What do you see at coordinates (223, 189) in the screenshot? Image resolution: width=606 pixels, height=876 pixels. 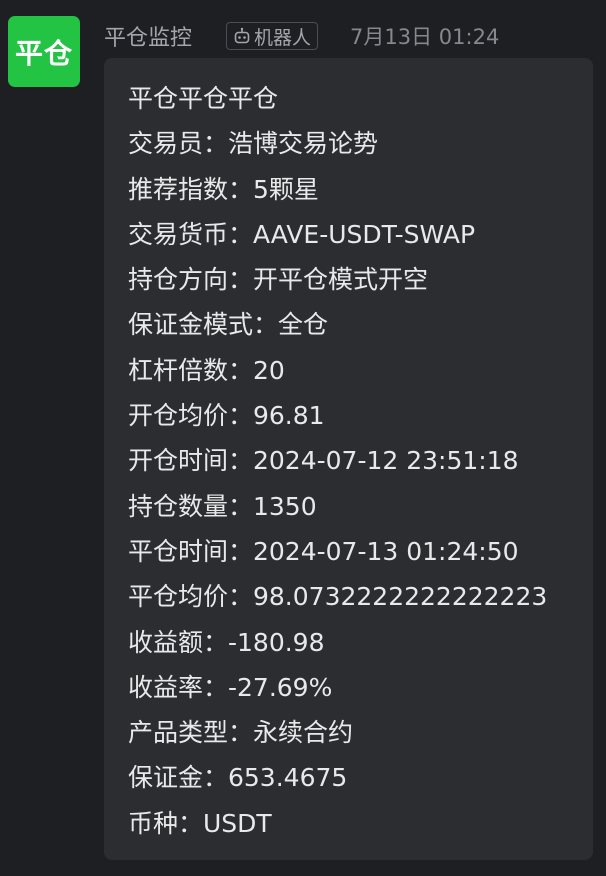 I see `rating-line: 推荐指数：5颗星` at bounding box center [223, 189].